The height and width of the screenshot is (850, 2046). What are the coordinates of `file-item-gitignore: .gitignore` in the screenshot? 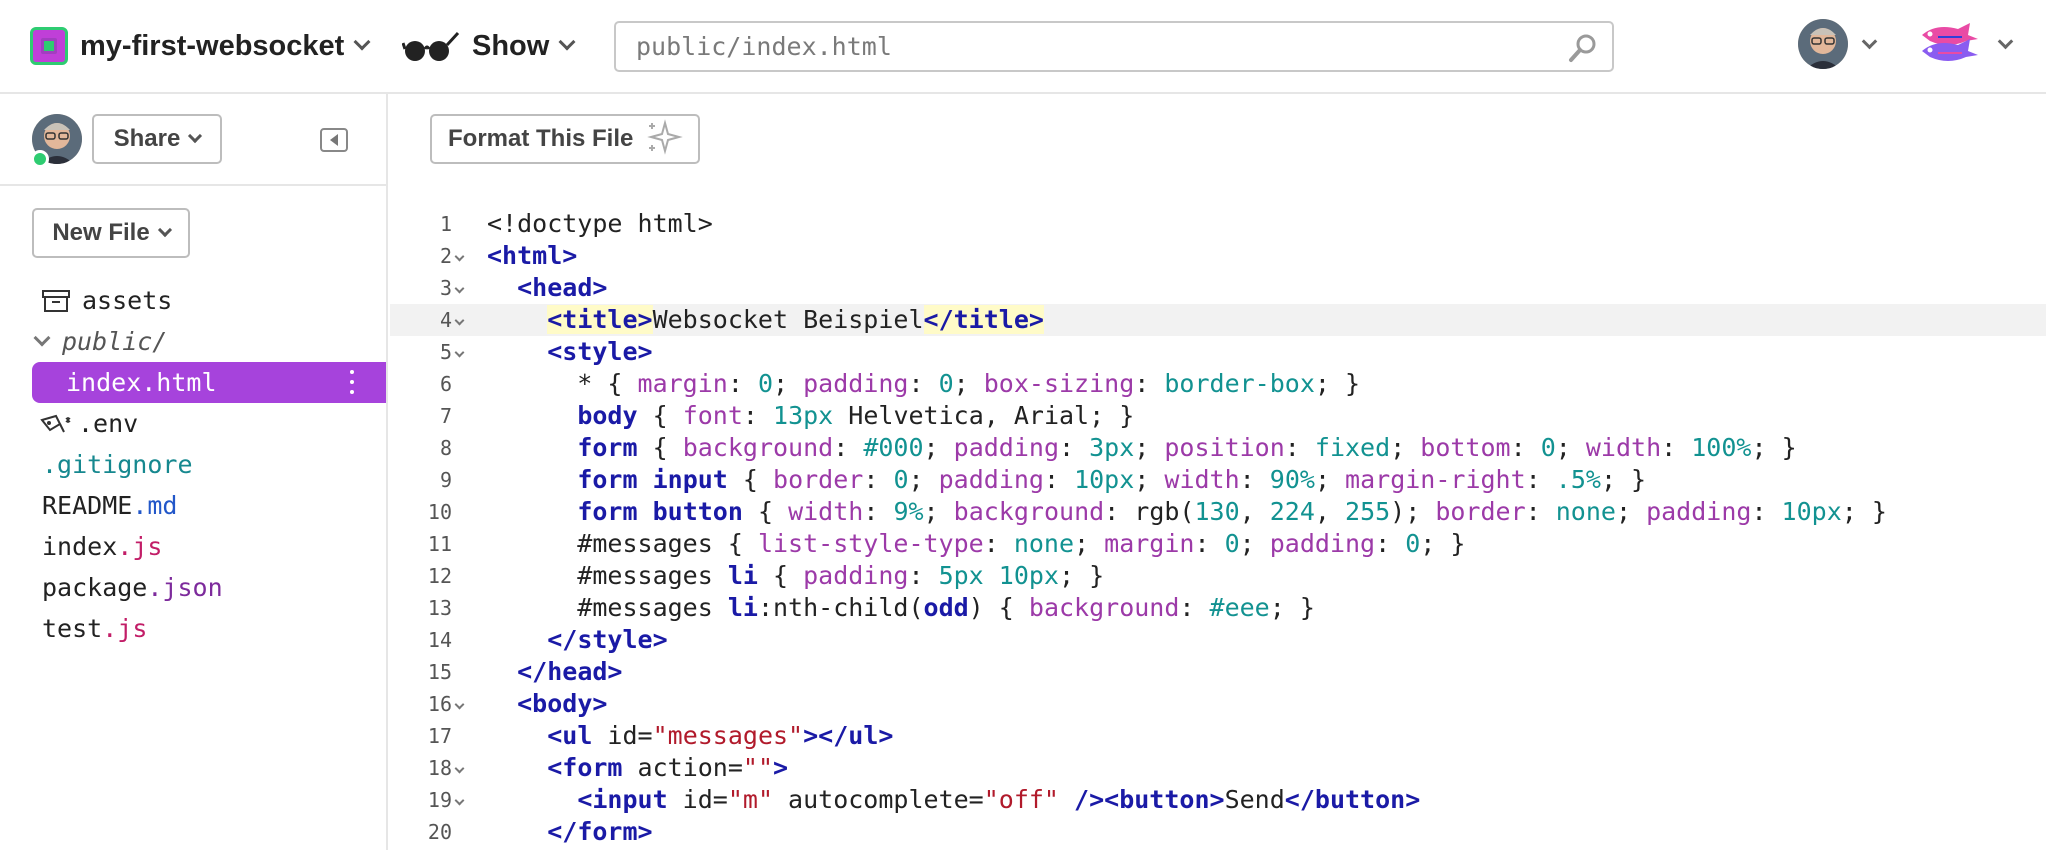 It's located at (193, 464).